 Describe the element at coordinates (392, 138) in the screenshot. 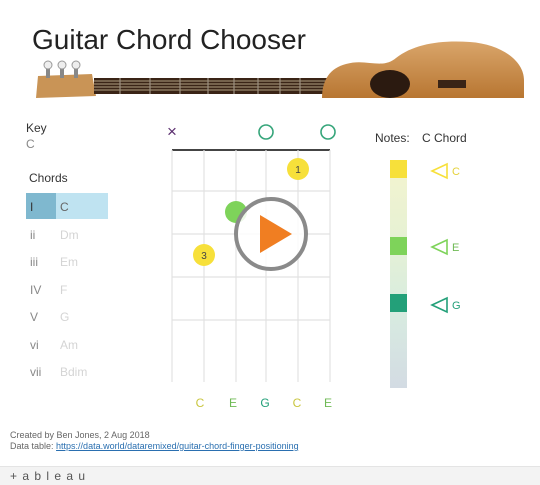

I see `notes-label: Notes:` at that location.